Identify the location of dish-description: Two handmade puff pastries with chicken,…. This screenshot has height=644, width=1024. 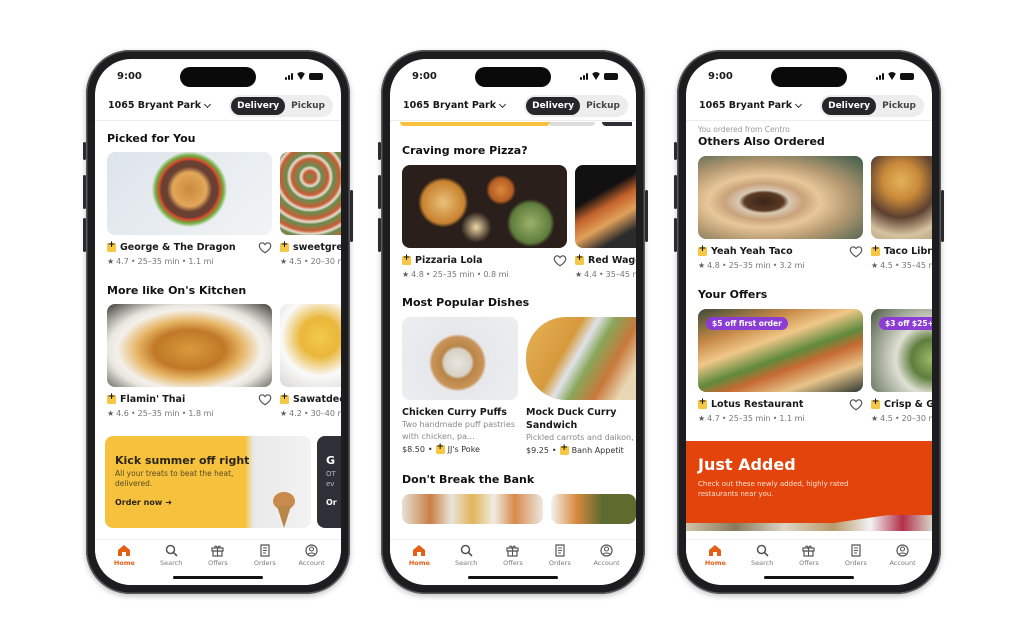
(458, 430).